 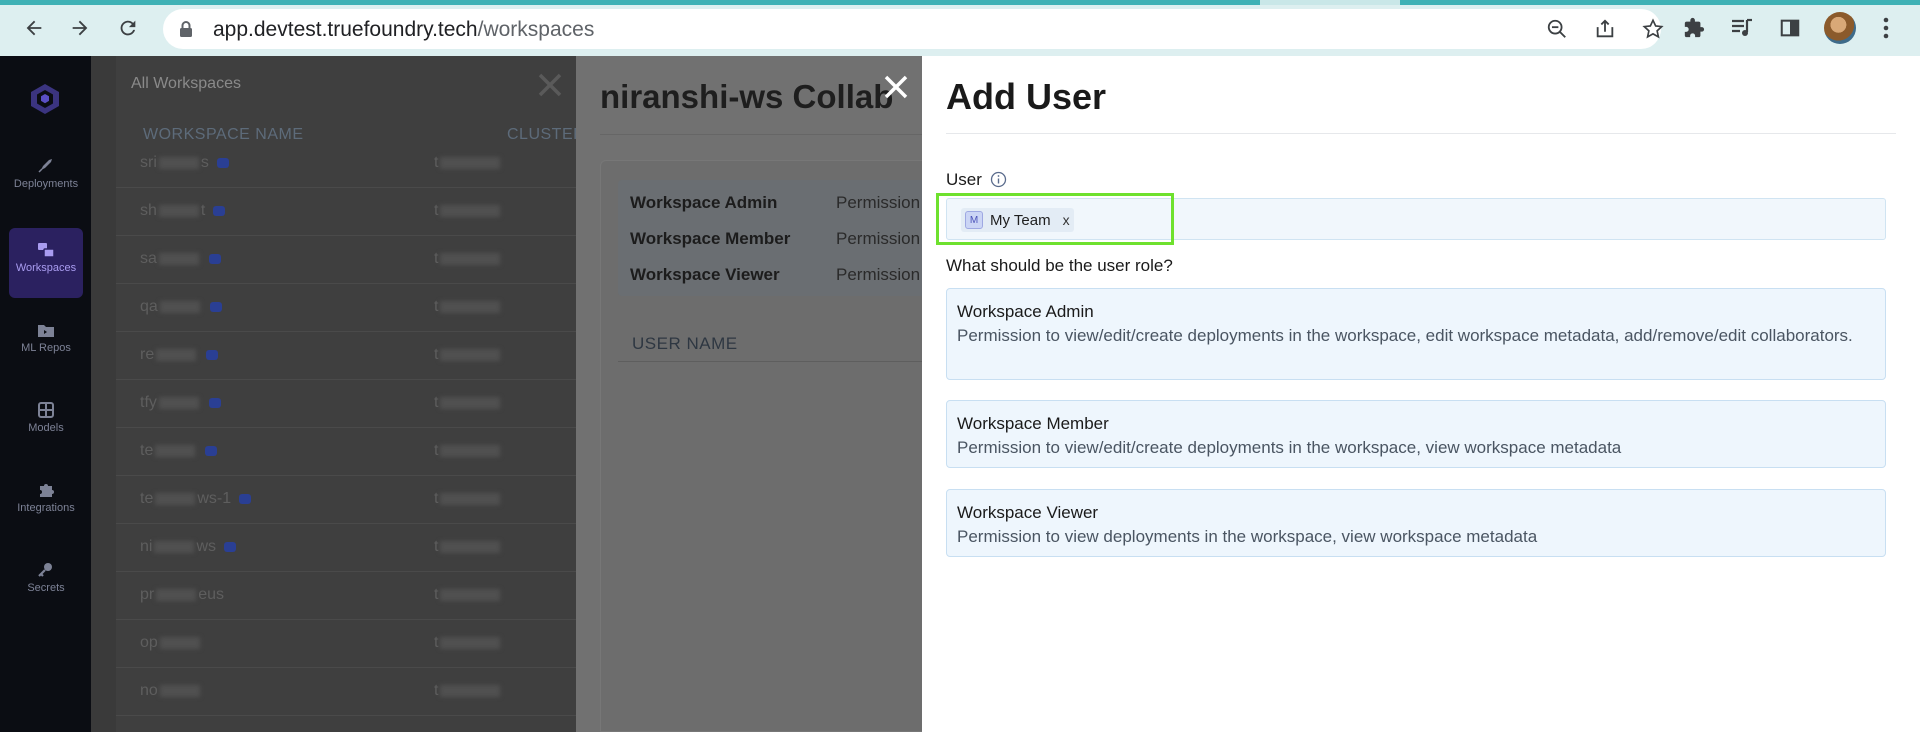 What do you see at coordinates (214, 498) in the screenshot?
I see `workspace-name-suffix: ws-1` at bounding box center [214, 498].